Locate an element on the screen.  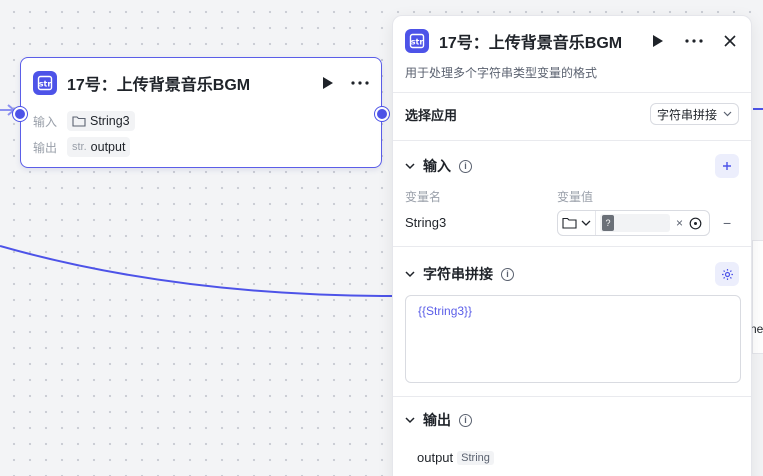
node-input-row: 输入 String3 is located at coordinates (84, 121).